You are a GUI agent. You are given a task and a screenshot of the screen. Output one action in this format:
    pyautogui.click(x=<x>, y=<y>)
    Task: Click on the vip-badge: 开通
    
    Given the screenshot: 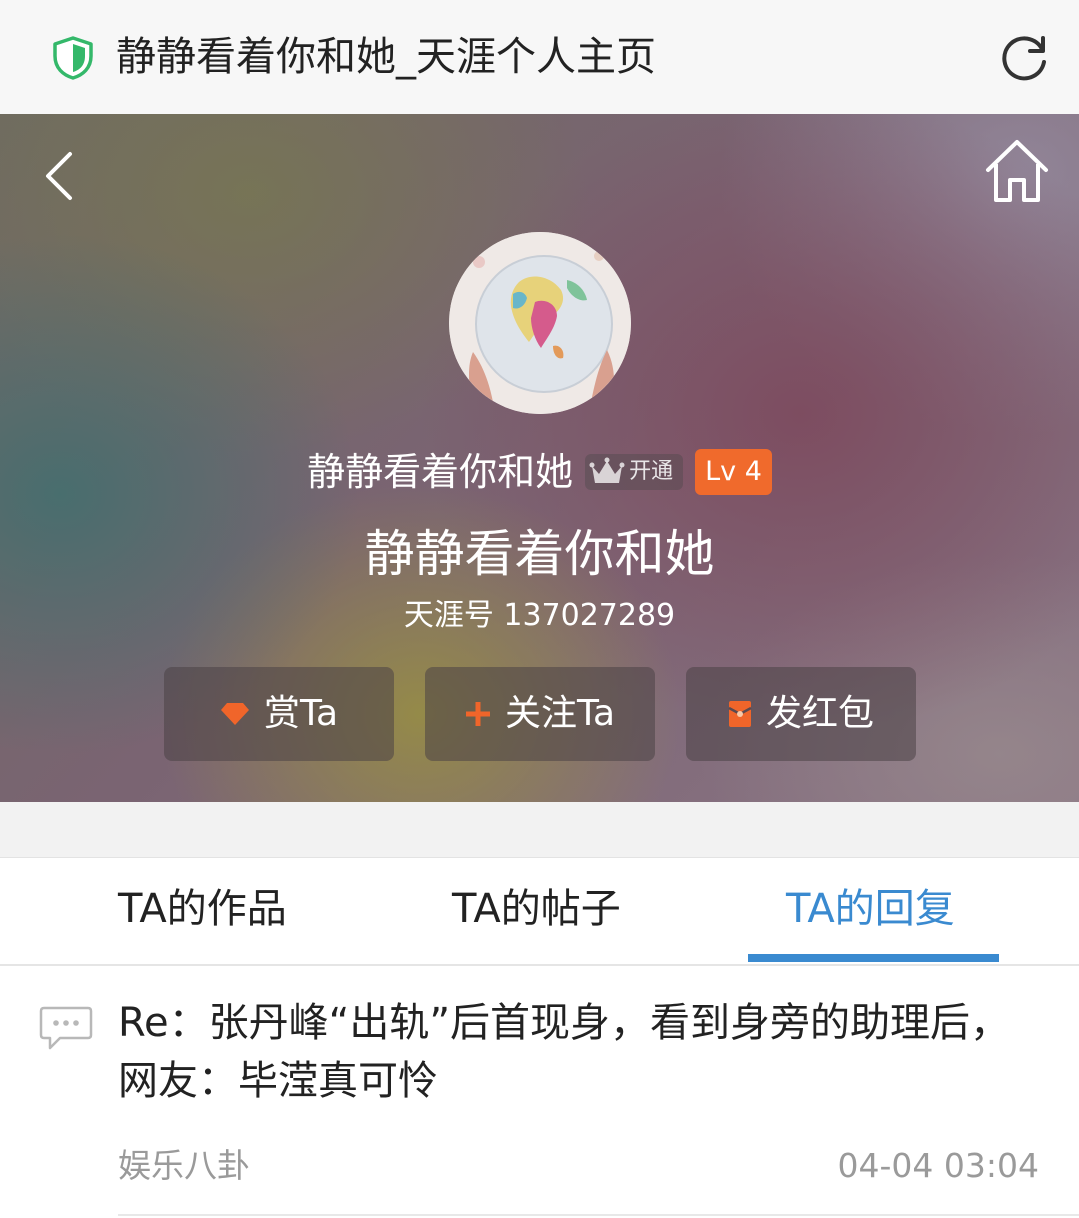 What is the action you would take?
    pyautogui.click(x=634, y=472)
    